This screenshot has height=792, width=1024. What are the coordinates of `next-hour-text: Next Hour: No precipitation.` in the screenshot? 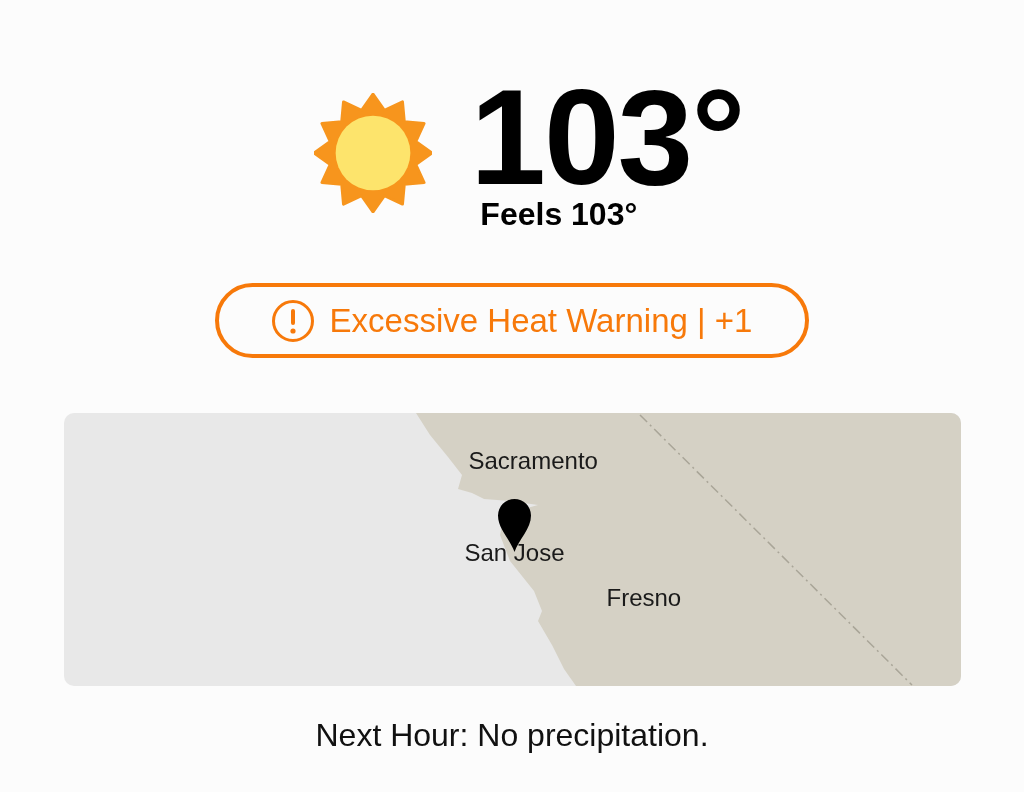 It's located at (512, 735).